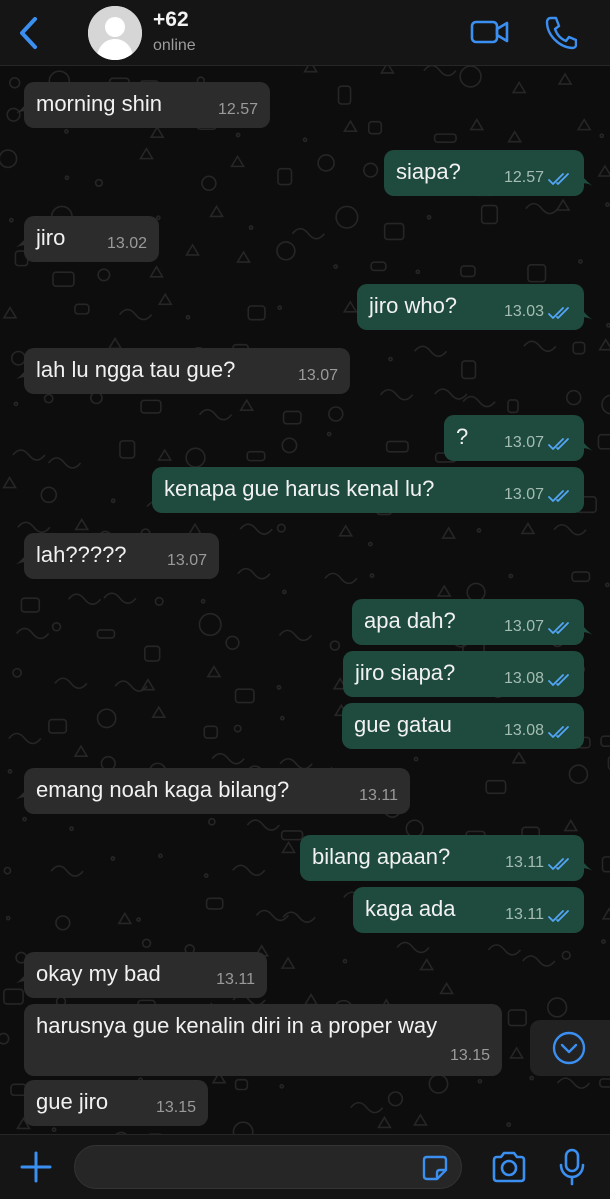 The height and width of the screenshot is (1199, 610). Describe the element at coordinates (141, 975) in the screenshot. I see `incoming-message: okay my bad 13.11` at that location.